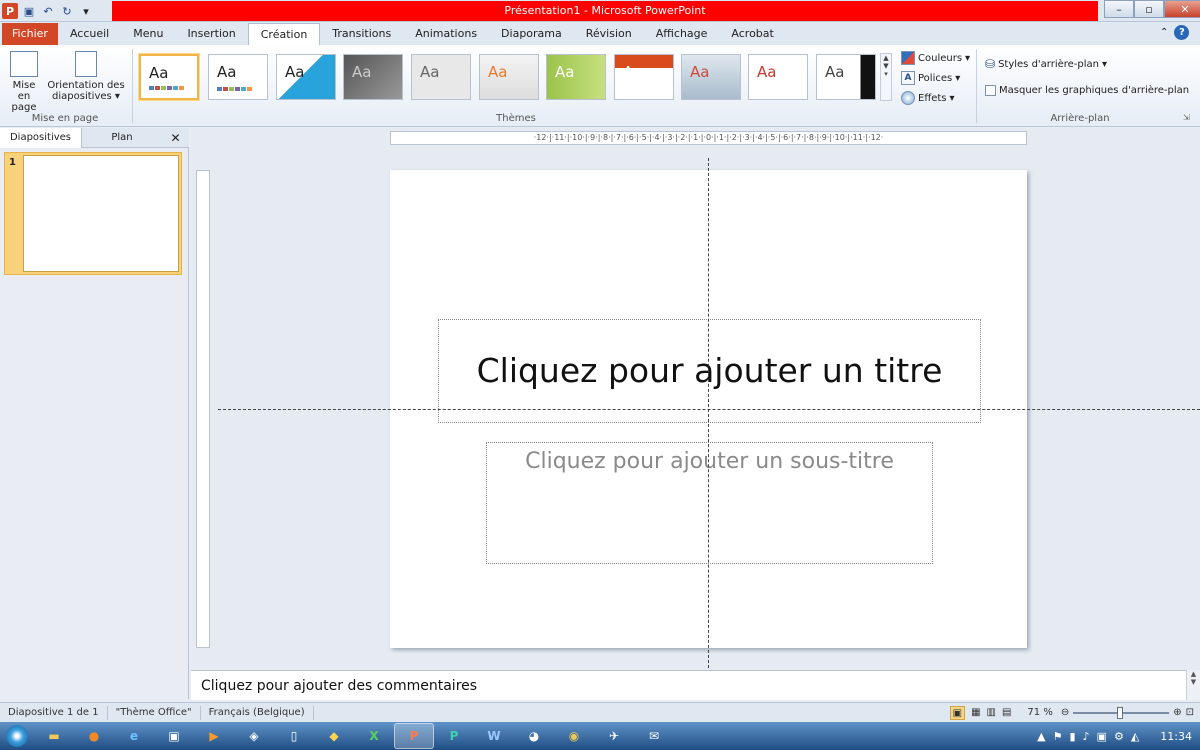 Image resolution: width=1200 pixels, height=750 pixels. What do you see at coordinates (1119, 736) in the screenshot?
I see `settings-icon: ⚙` at bounding box center [1119, 736].